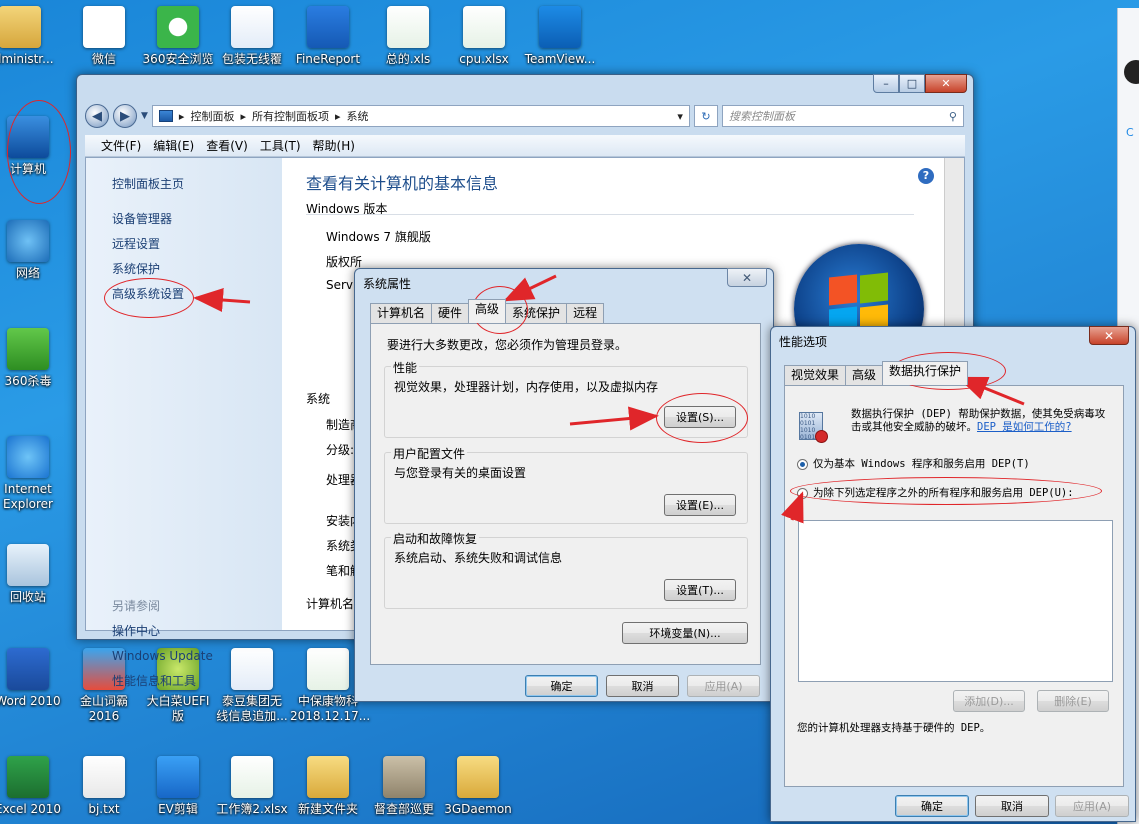 The height and width of the screenshot is (824, 1139). What do you see at coordinates (358, 116) in the screenshot?
I see `breadcrumb-item: 系统` at bounding box center [358, 116].